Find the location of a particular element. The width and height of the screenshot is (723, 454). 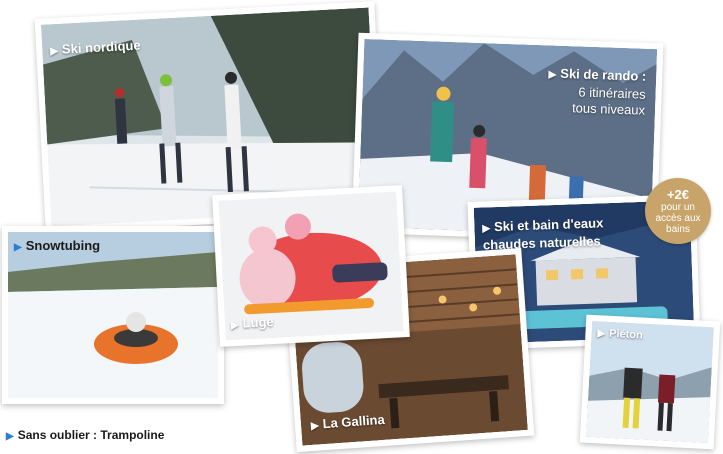

snowtubing-label: ▶ Snowtubing is located at coordinates (57, 245).